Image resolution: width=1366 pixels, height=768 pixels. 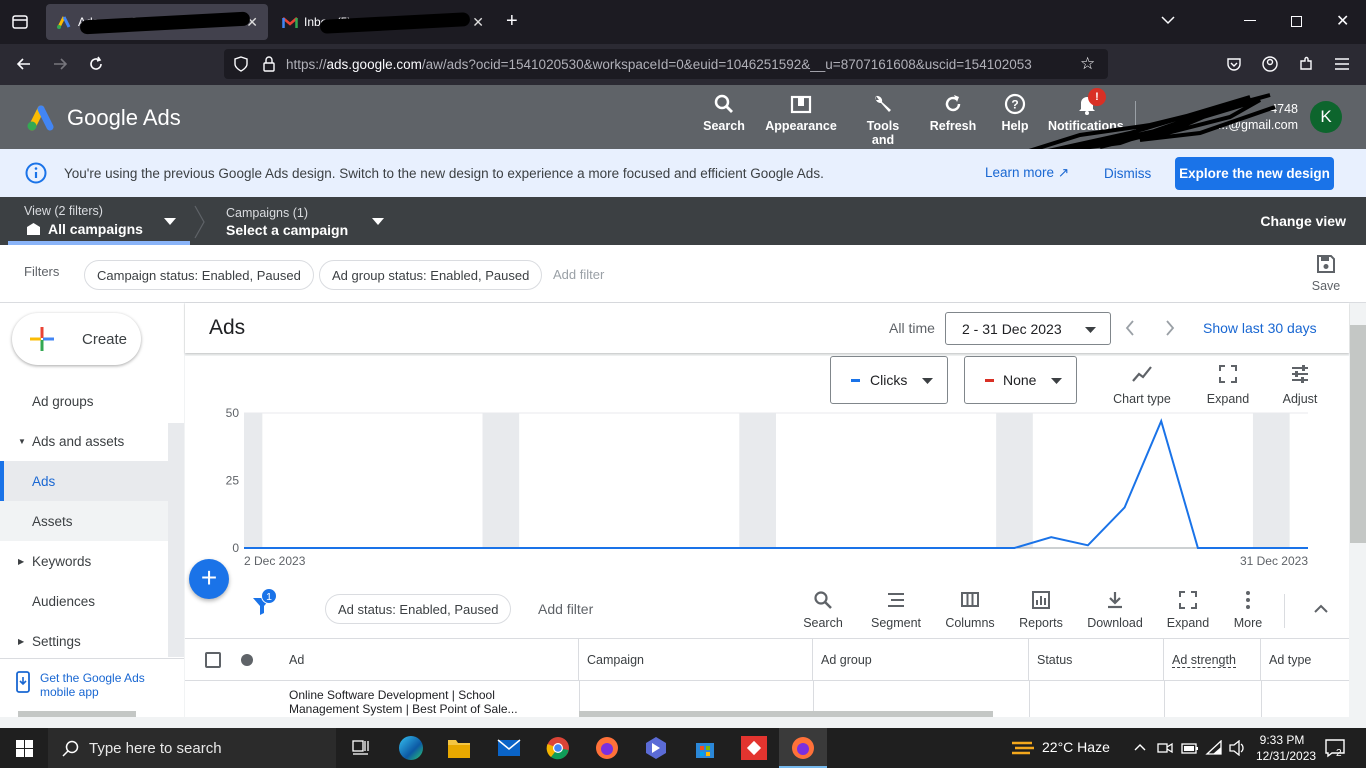 What do you see at coordinates (1254, 173) in the screenshot?
I see `explore-new-design-button: Explore the new design` at bounding box center [1254, 173].